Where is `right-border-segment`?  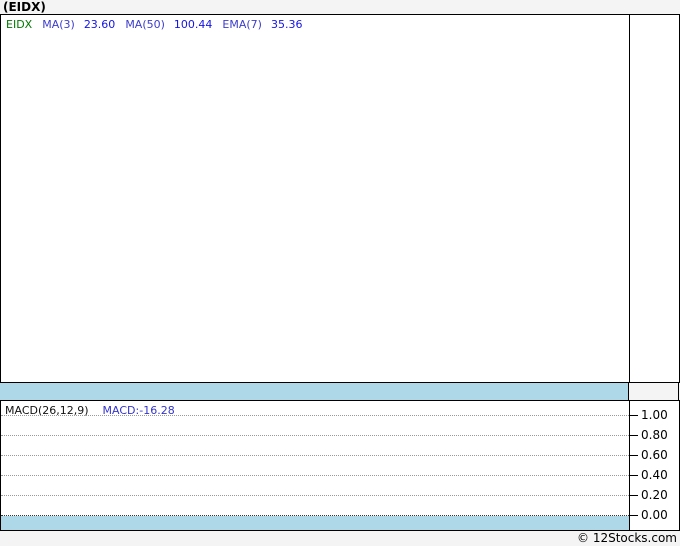 right-border-segment is located at coordinates (678, 391).